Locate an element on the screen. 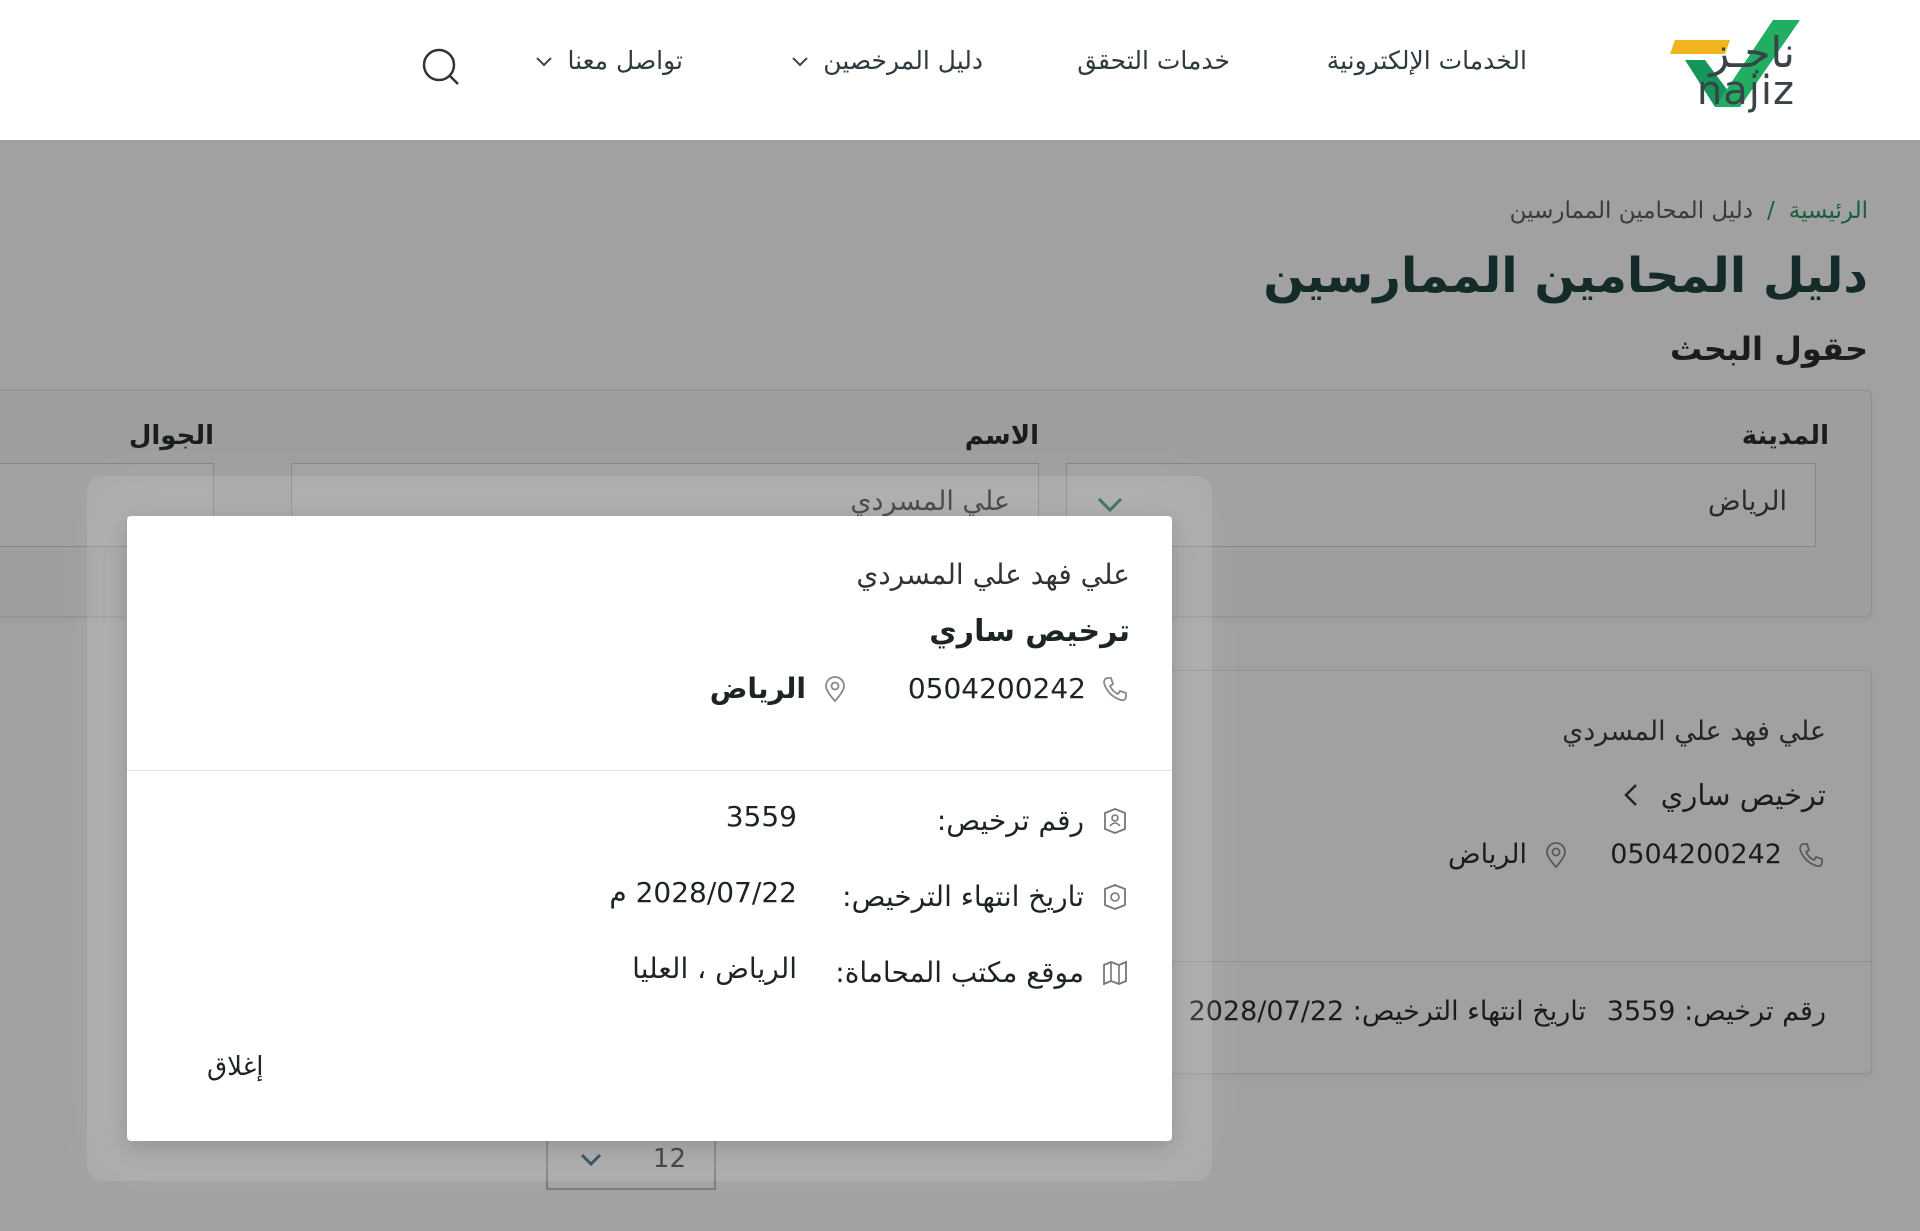 The image size is (1920, 1231). modal-city: الرياض is located at coordinates (757, 688).